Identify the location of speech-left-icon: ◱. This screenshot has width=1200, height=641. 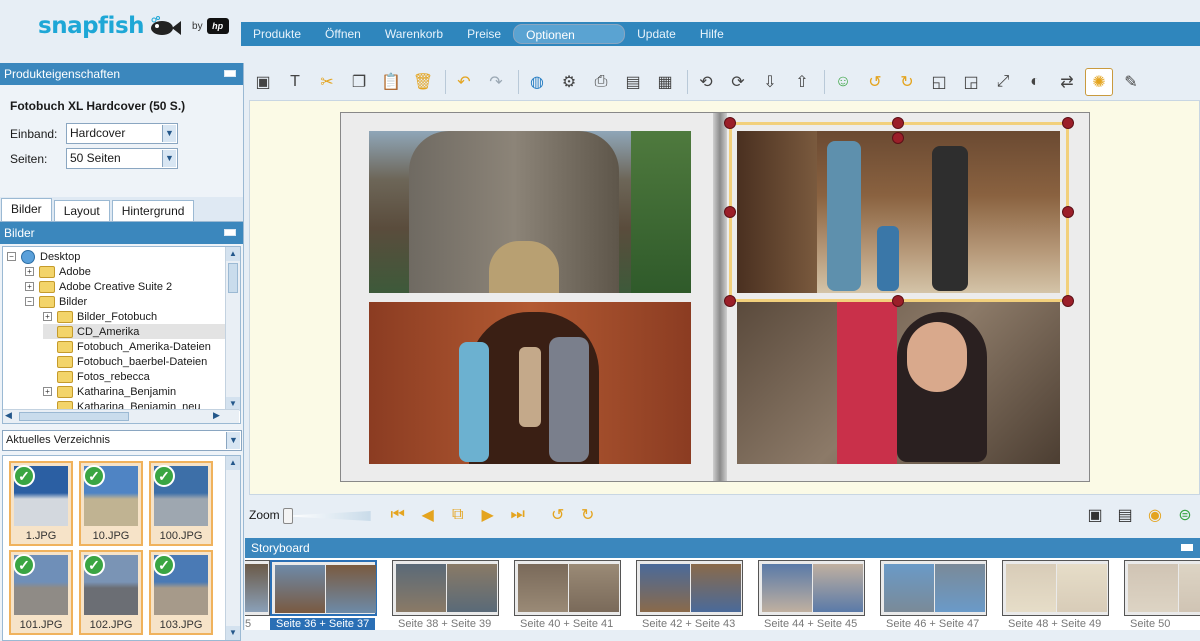
(939, 82).